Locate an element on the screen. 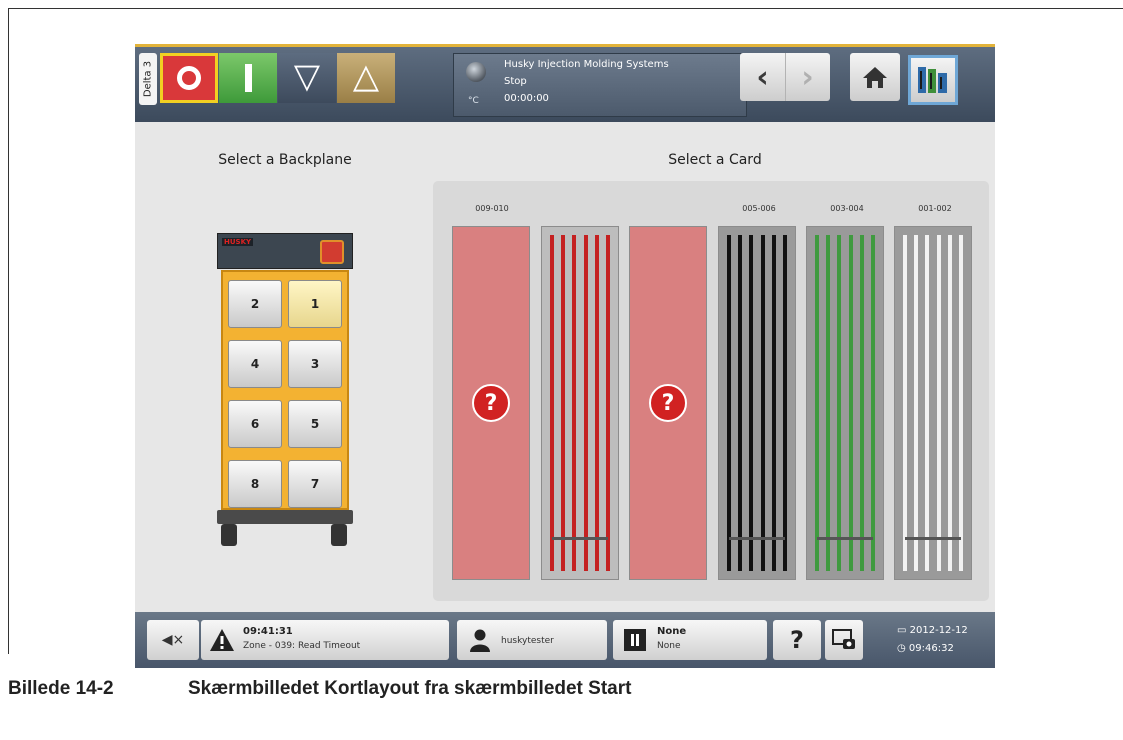 The image size is (1123, 740). backplane-slot-1: 1 is located at coordinates (315, 304).